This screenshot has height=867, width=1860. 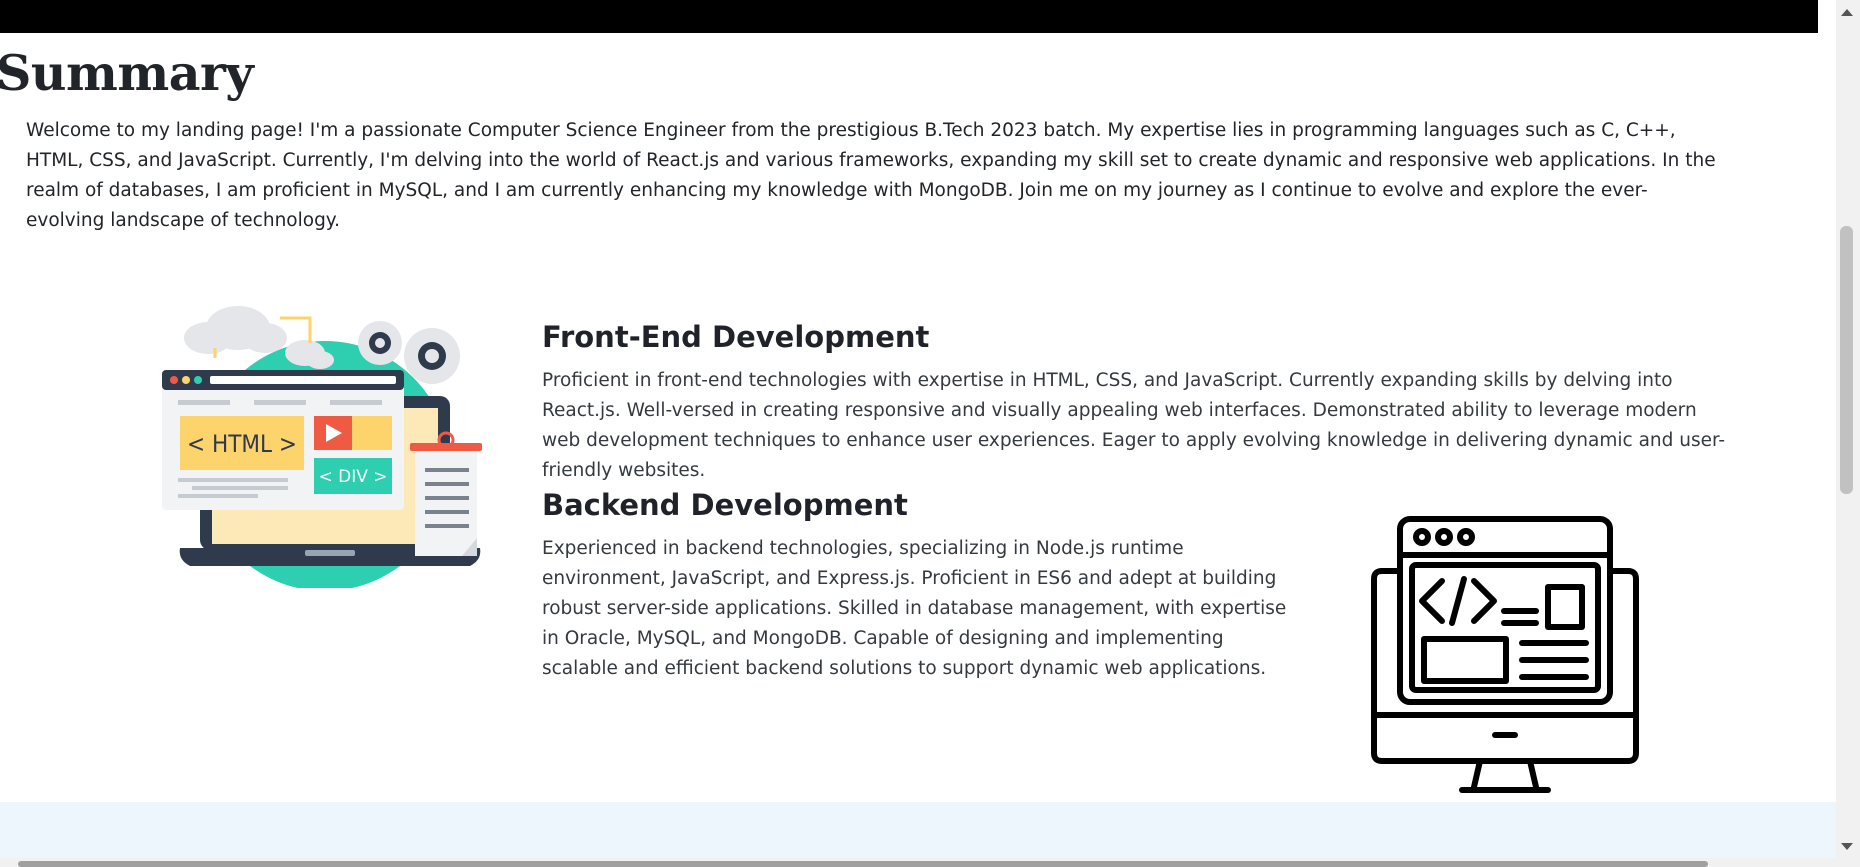 What do you see at coordinates (127, 73) in the screenshot?
I see `summary-heading: Summary` at bounding box center [127, 73].